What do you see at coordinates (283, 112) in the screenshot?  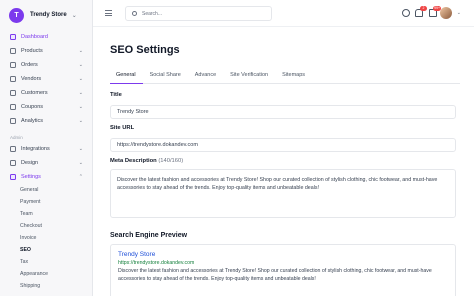 I see `title-field` at bounding box center [283, 112].